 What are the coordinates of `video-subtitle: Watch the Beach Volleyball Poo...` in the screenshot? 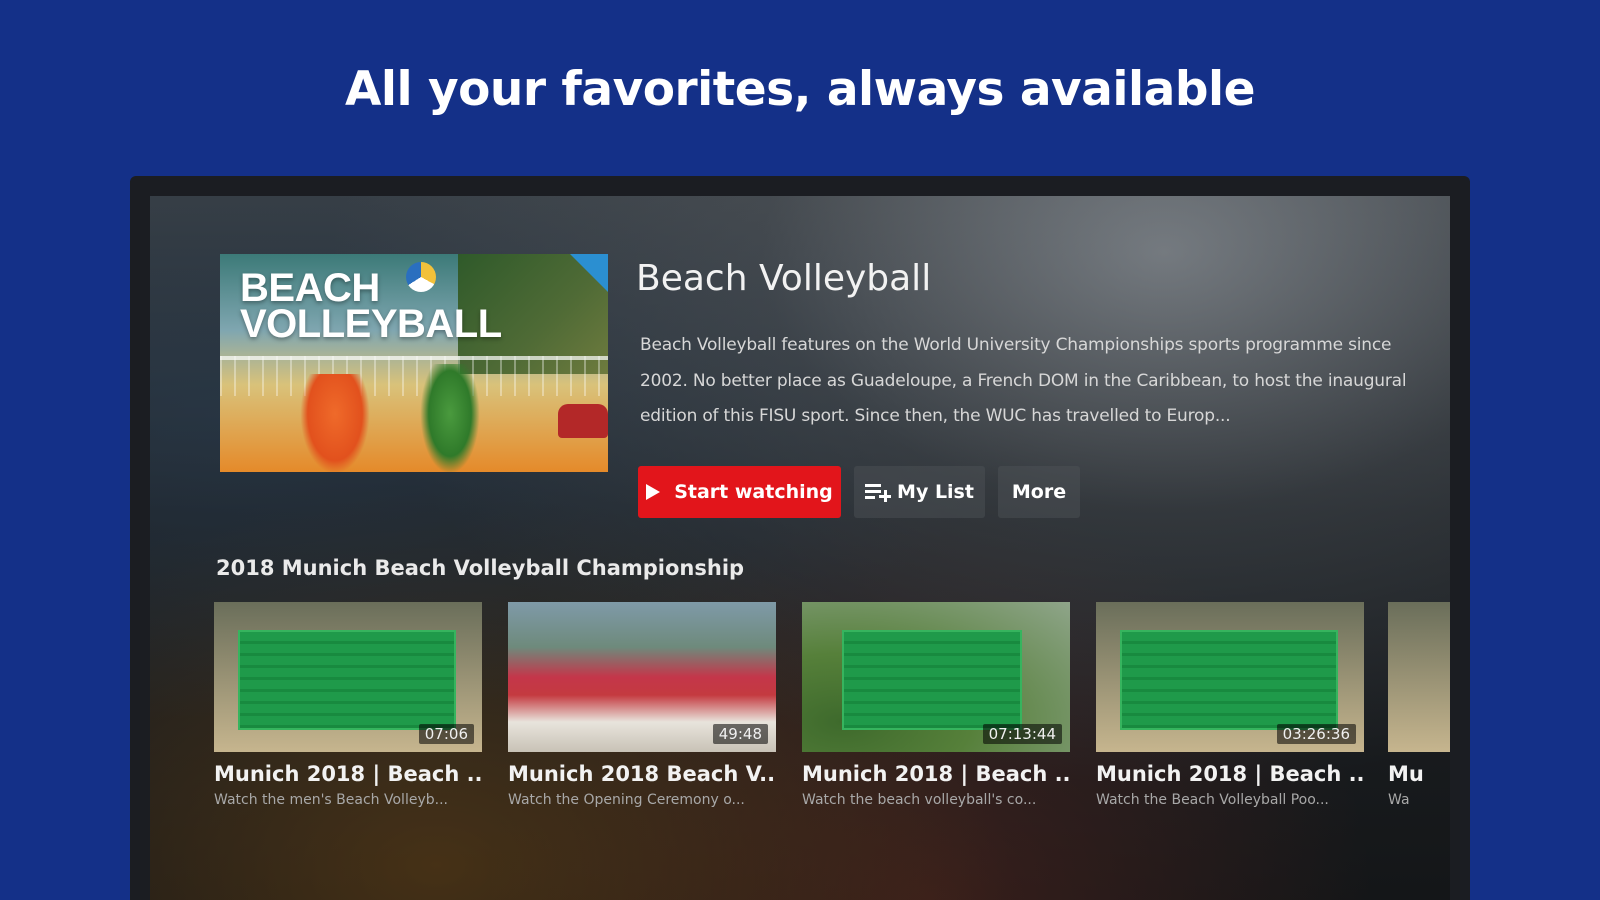 It's located at (1212, 800).